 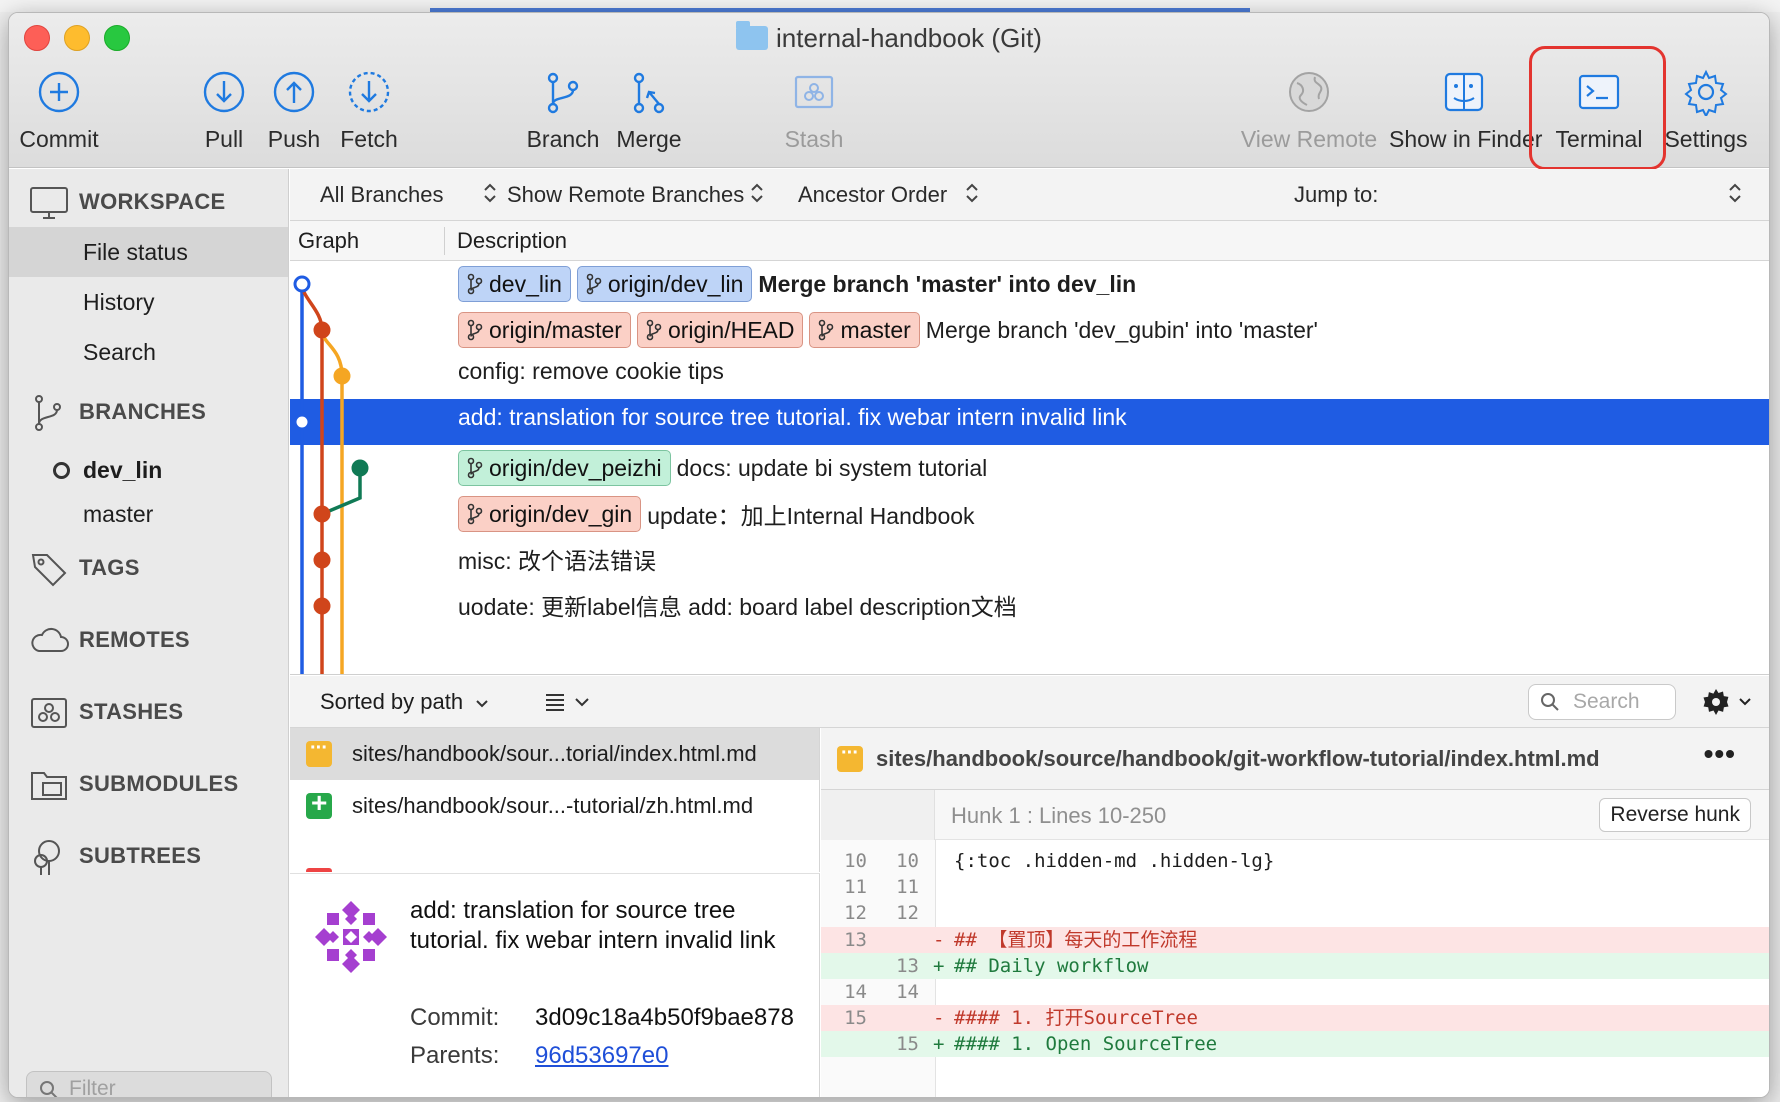 I want to click on sidebar-item-branch-master: master, so click(x=148, y=514).